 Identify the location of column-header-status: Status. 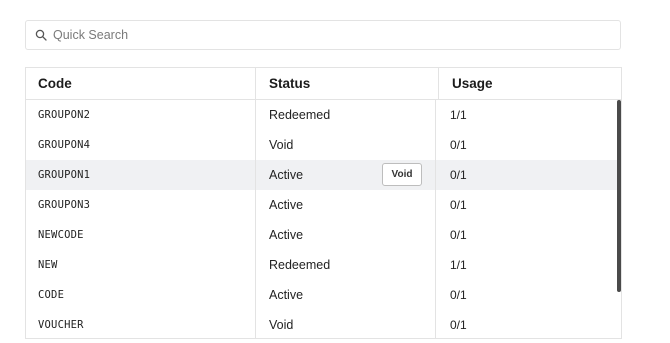
(347, 83).